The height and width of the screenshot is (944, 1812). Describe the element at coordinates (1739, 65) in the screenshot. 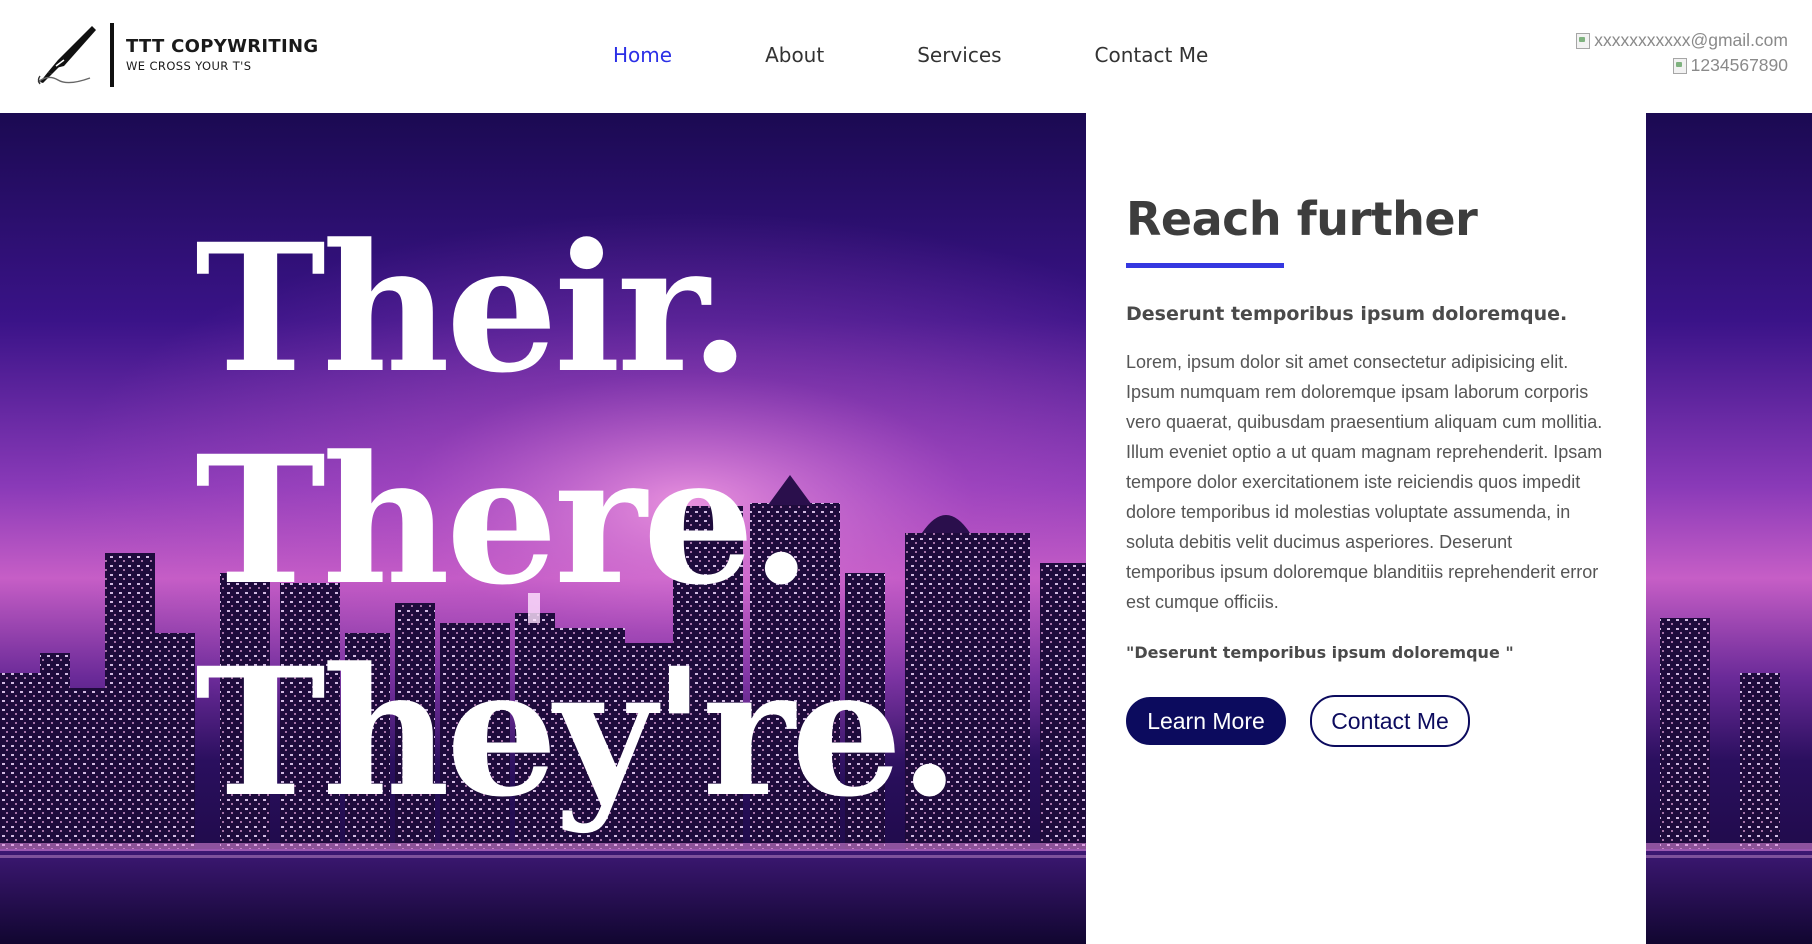

I see `contact-phone: 1234567890` at that location.